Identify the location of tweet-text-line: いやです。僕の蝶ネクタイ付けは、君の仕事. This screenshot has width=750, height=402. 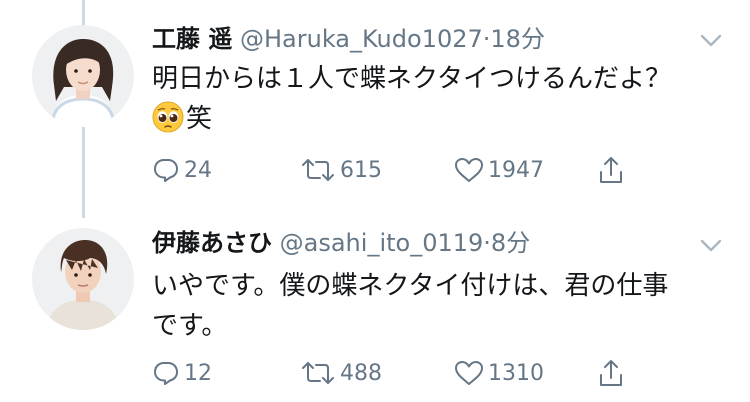
(410, 286).